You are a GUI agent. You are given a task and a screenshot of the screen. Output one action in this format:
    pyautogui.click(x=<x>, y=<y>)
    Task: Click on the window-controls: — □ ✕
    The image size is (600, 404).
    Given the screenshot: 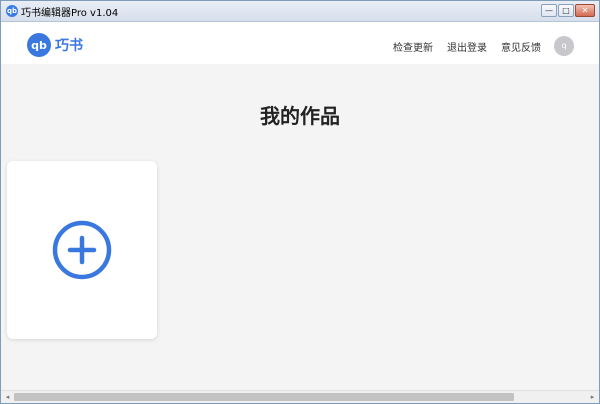 What is the action you would take?
    pyautogui.click(x=568, y=10)
    